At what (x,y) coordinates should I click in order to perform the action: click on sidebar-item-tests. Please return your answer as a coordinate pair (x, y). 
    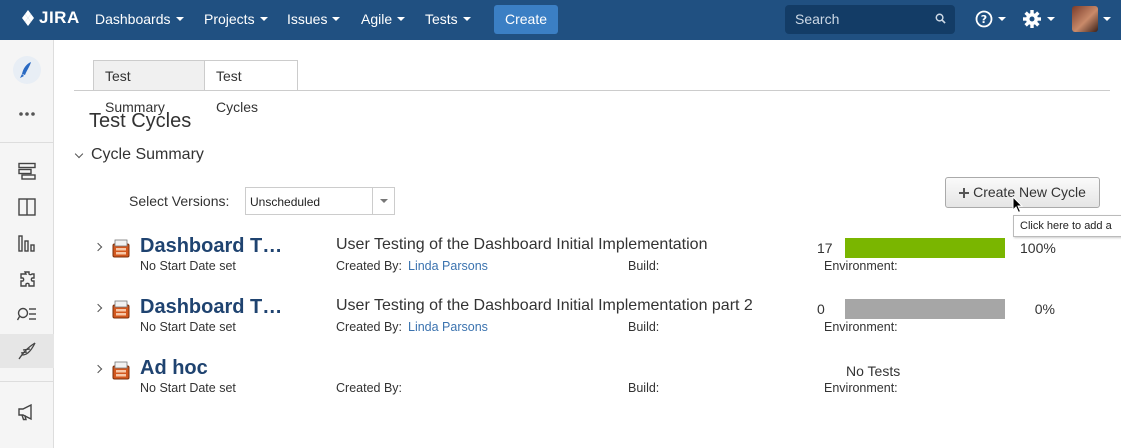
    Looking at the image, I should click on (27, 351).